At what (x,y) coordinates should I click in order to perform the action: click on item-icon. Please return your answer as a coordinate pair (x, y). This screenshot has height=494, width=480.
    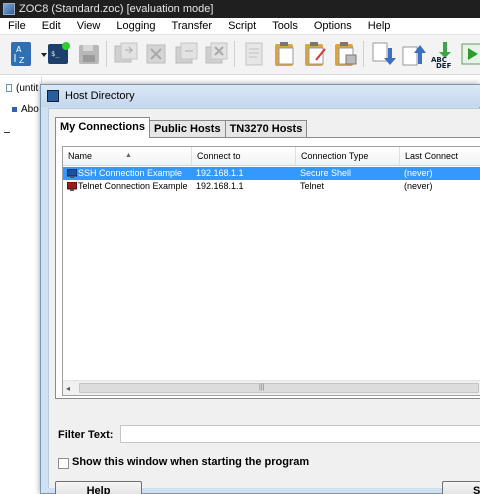
    Looking at the image, I should click on (14, 109).